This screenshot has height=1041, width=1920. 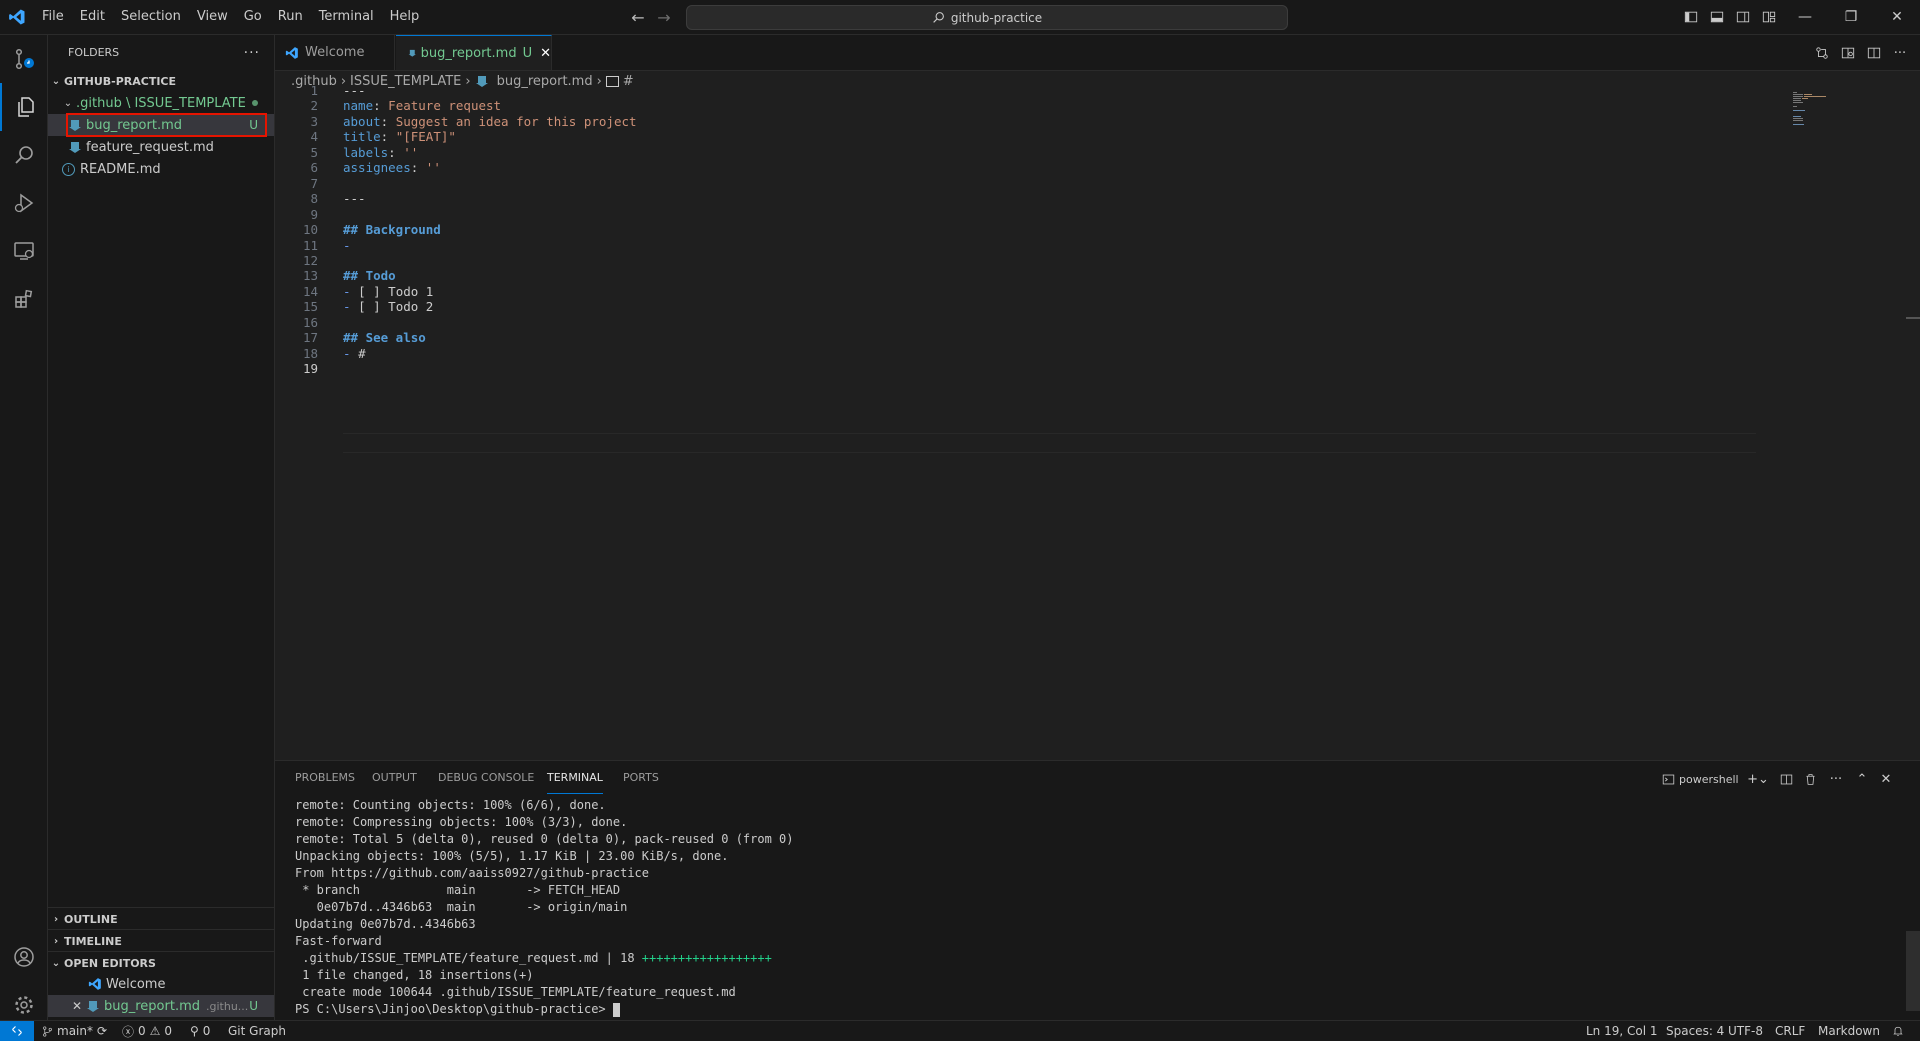 I want to click on menu-terminal: Terminal, so click(x=346, y=17).